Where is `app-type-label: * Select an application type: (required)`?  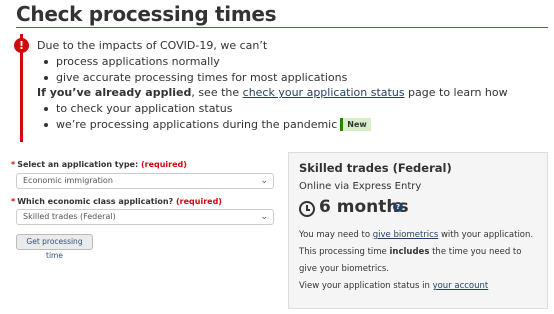 app-type-label: * Select an application type: (required) is located at coordinates (99, 164).